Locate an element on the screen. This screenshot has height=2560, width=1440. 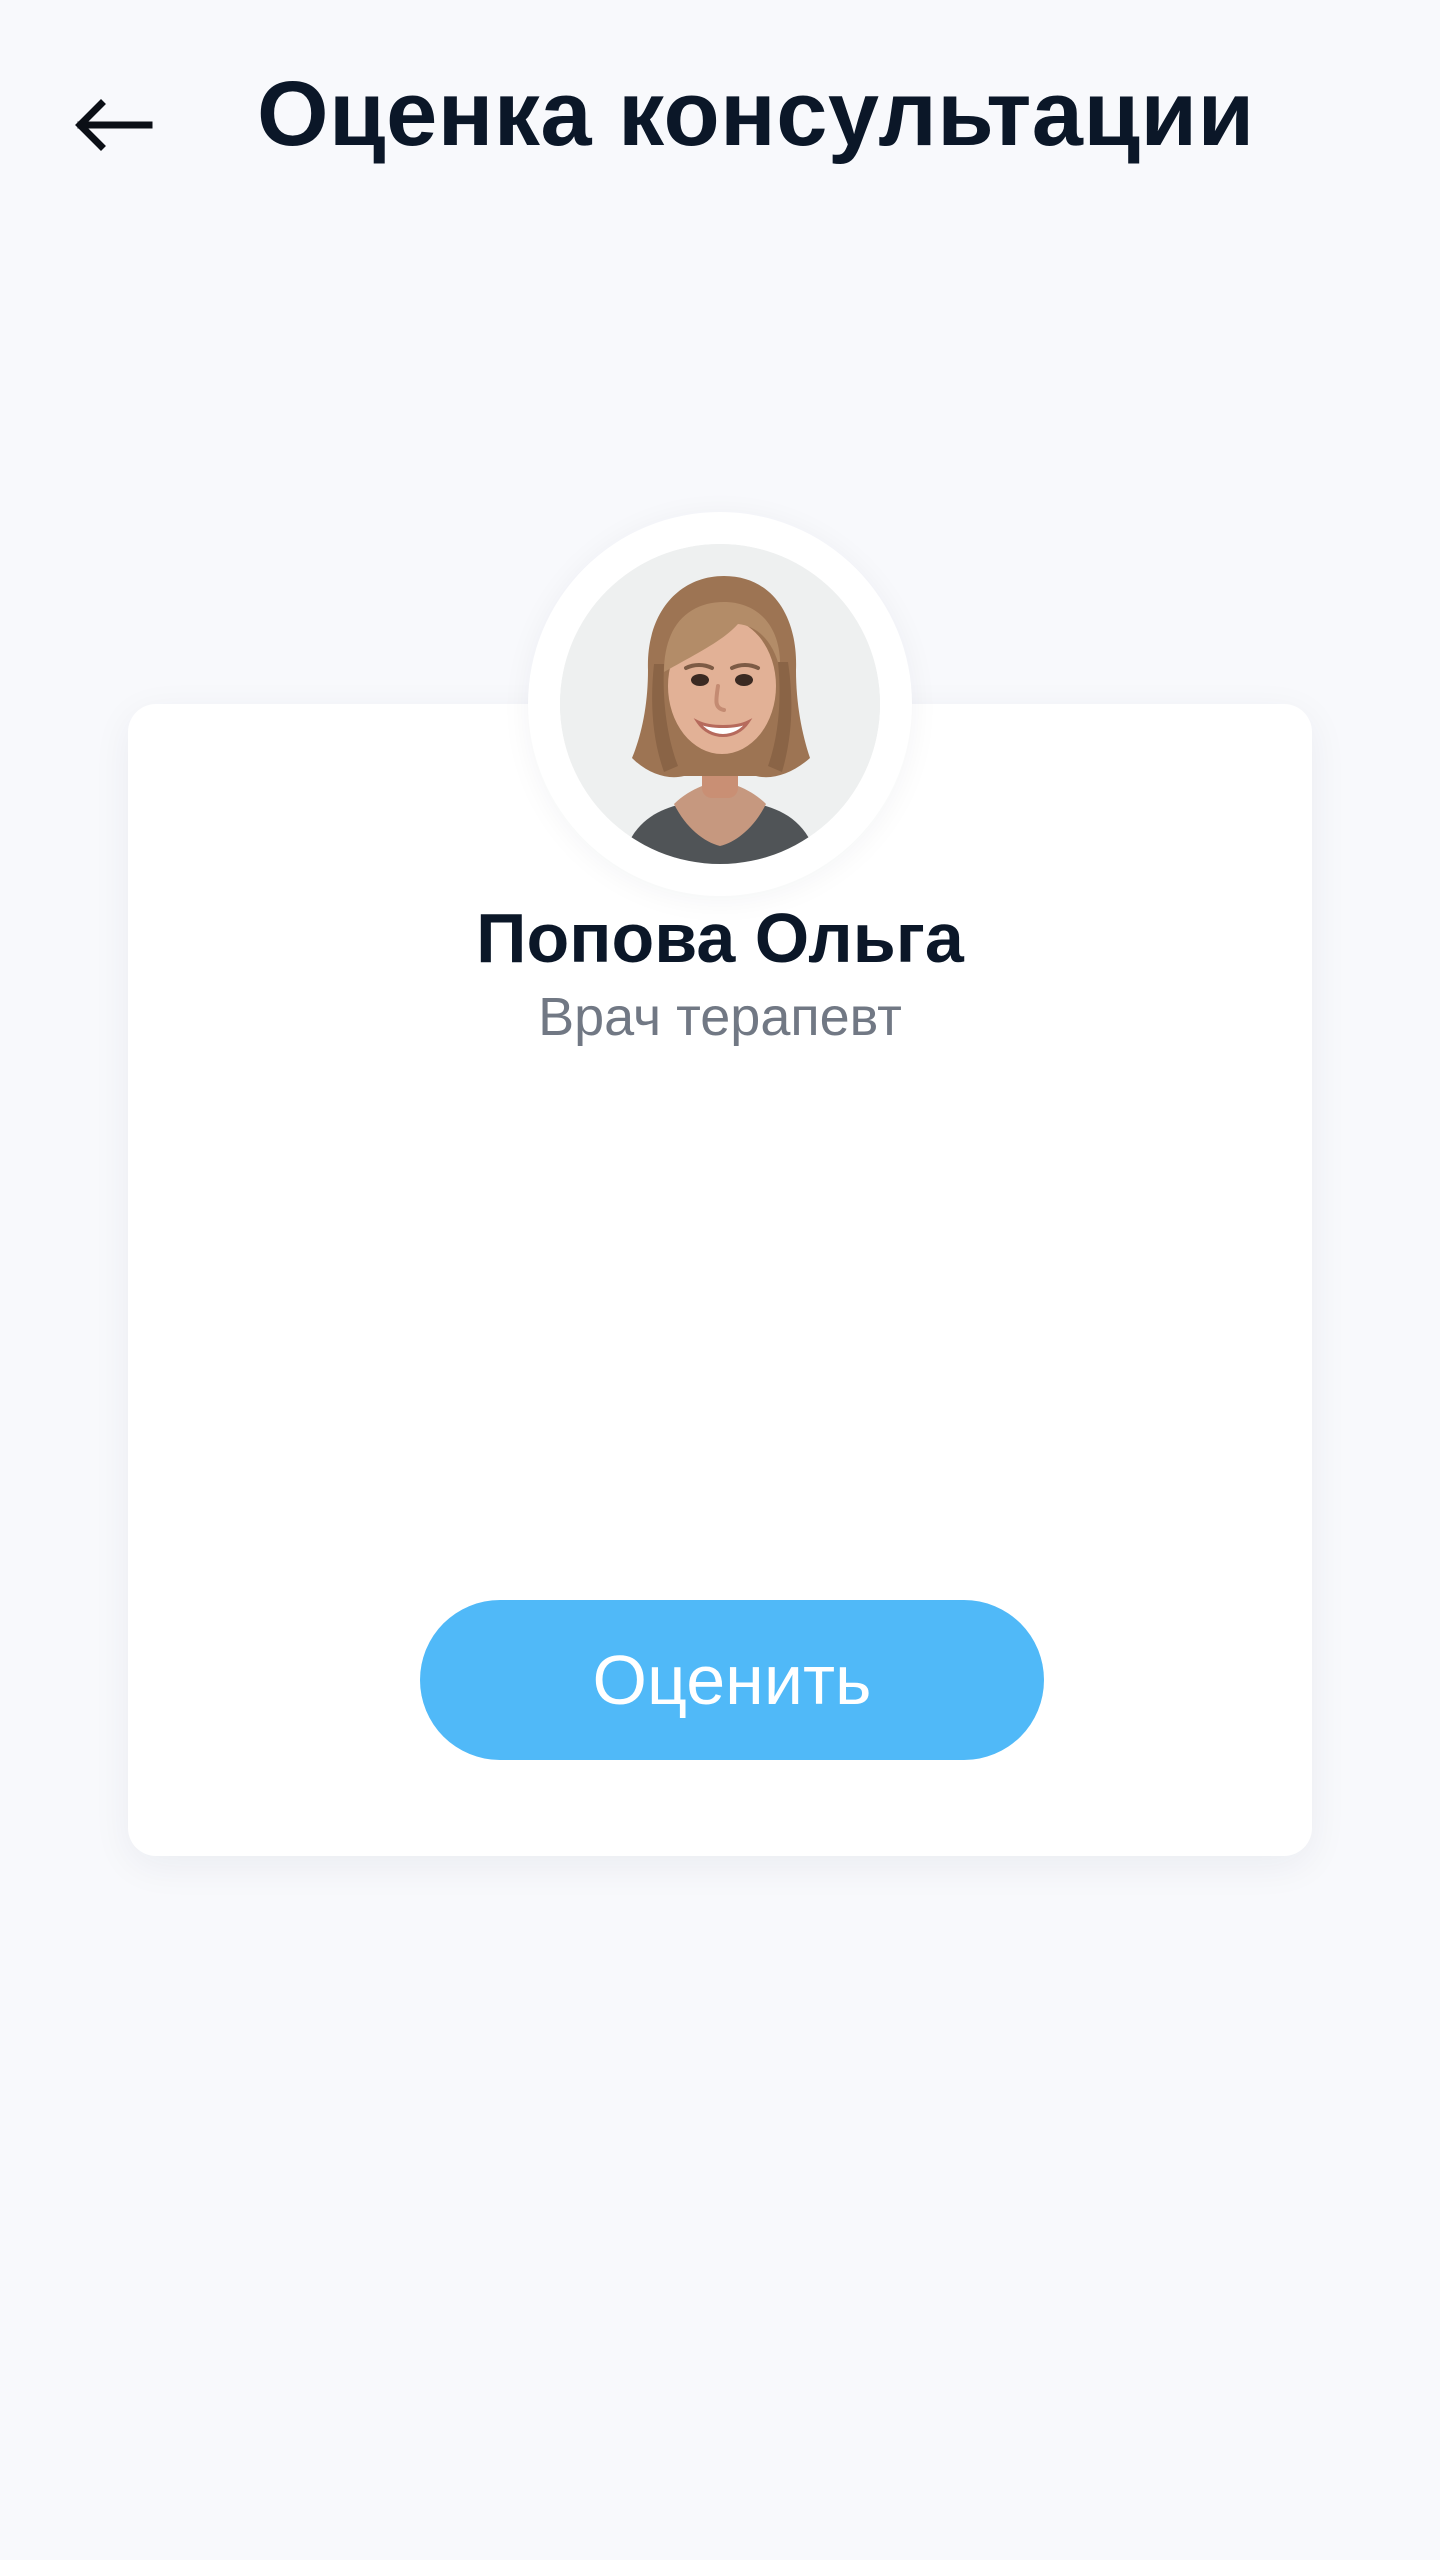
page-title: Оценка консультации is located at coordinates (756, 114).